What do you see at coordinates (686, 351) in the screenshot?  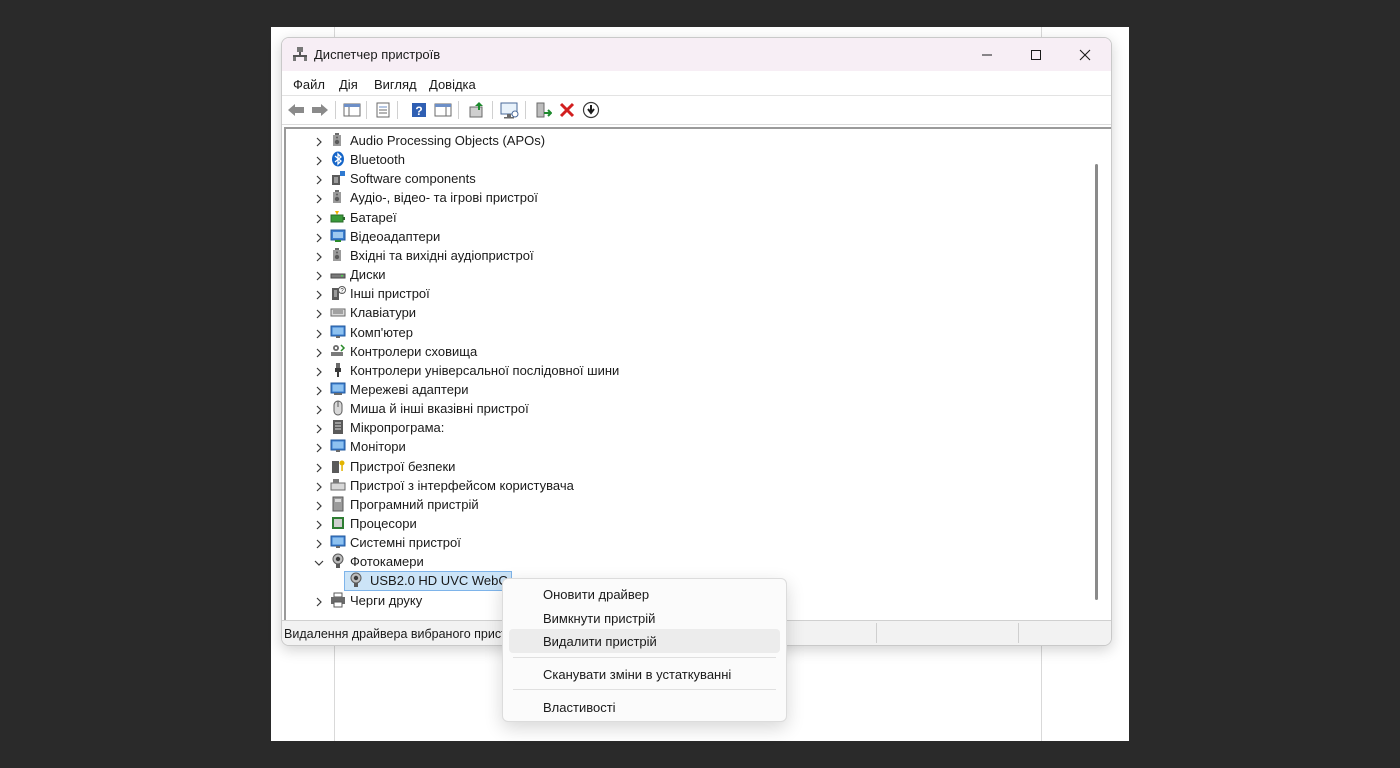 I see `tree-category-item: Контролери сховища` at bounding box center [686, 351].